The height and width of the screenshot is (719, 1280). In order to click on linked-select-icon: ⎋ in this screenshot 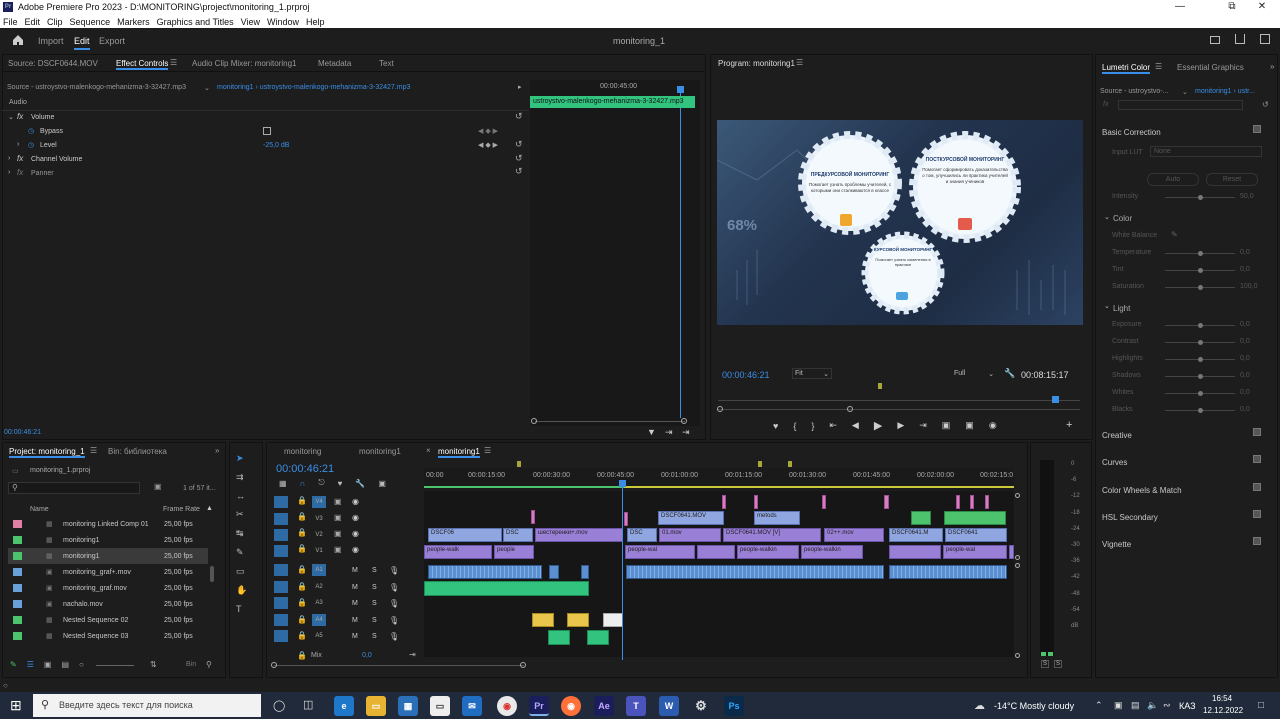, I will do `click(321, 483)`.